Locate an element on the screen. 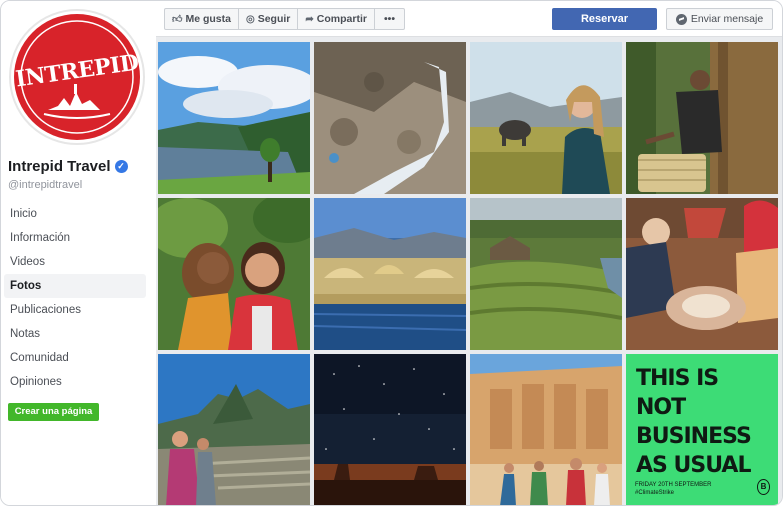 The image size is (783, 506). nav-item-videos: Videos is located at coordinates (75, 262).